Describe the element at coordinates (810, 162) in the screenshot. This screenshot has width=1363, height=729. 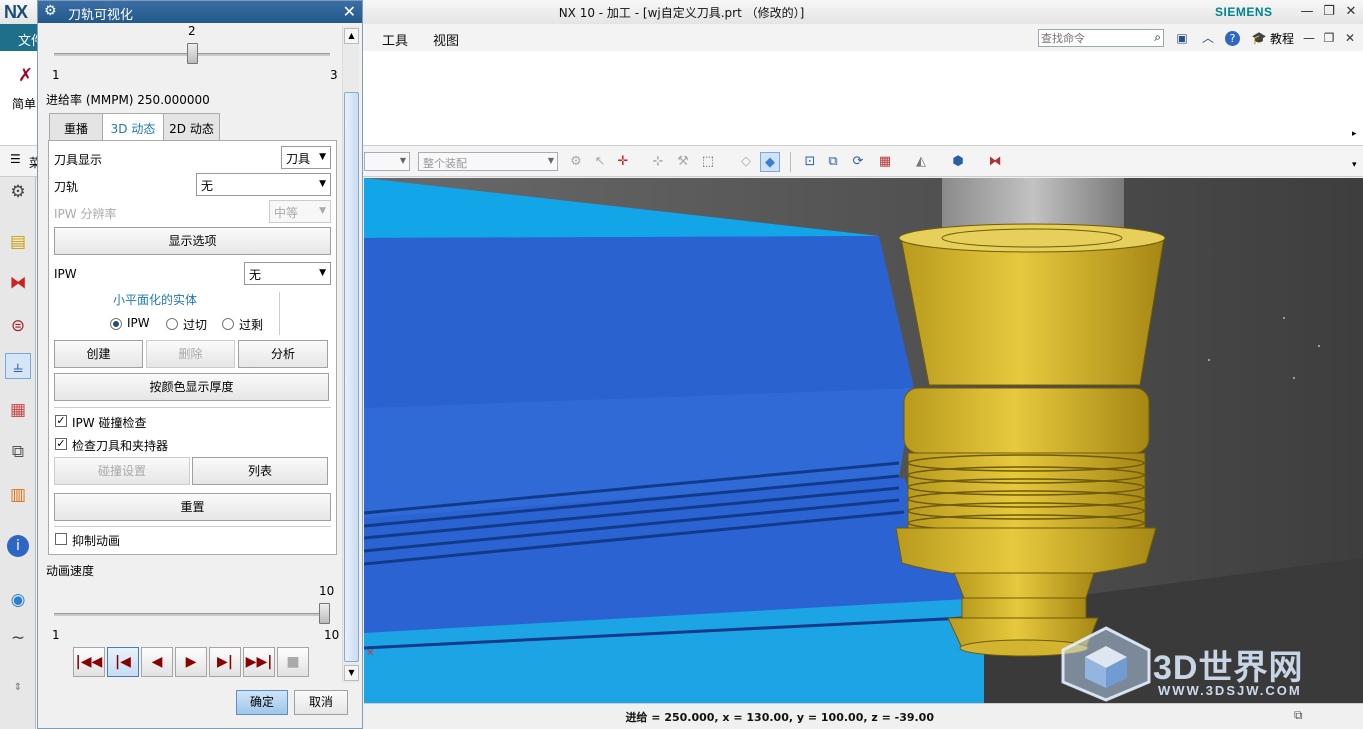
I see `fit-view-icon: ⊡` at that location.